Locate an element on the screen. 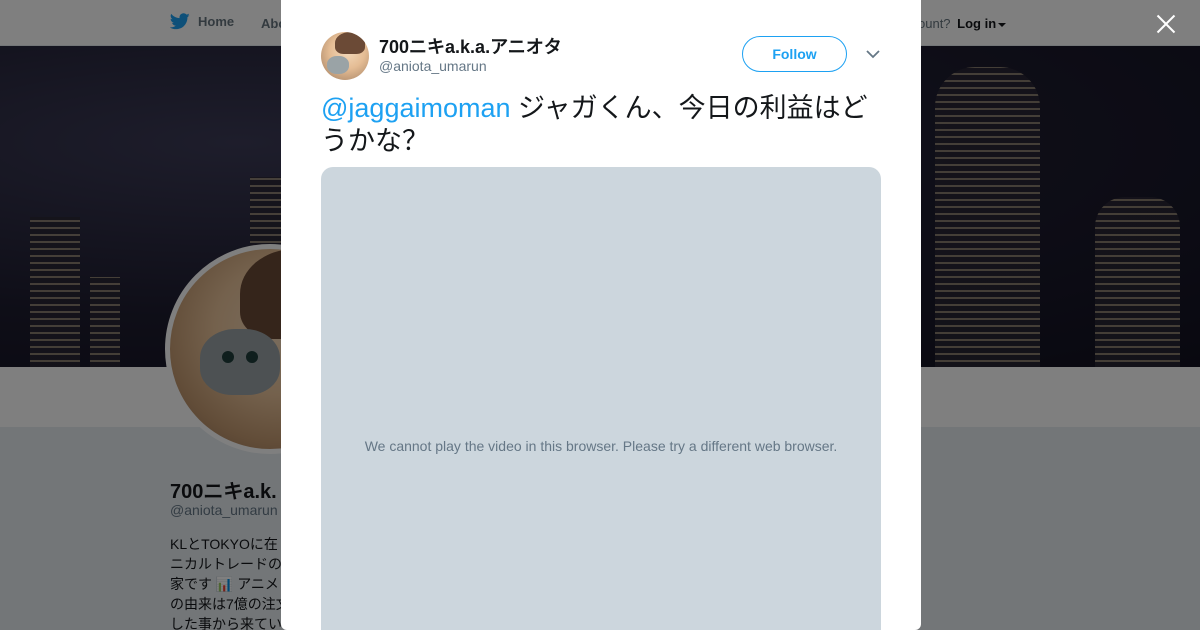 This screenshot has height=630, width=1200. tweet-text: @jaggaimoman ジャガくん、今日の利益はどうかな？ is located at coordinates (601, 125).